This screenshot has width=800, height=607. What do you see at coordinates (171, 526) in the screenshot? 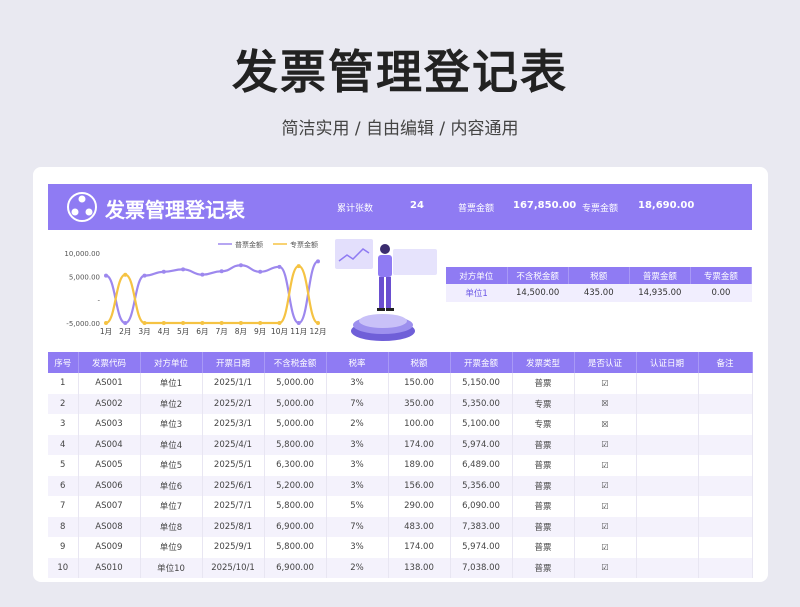
I see `table-cell: 单位8` at bounding box center [171, 526].